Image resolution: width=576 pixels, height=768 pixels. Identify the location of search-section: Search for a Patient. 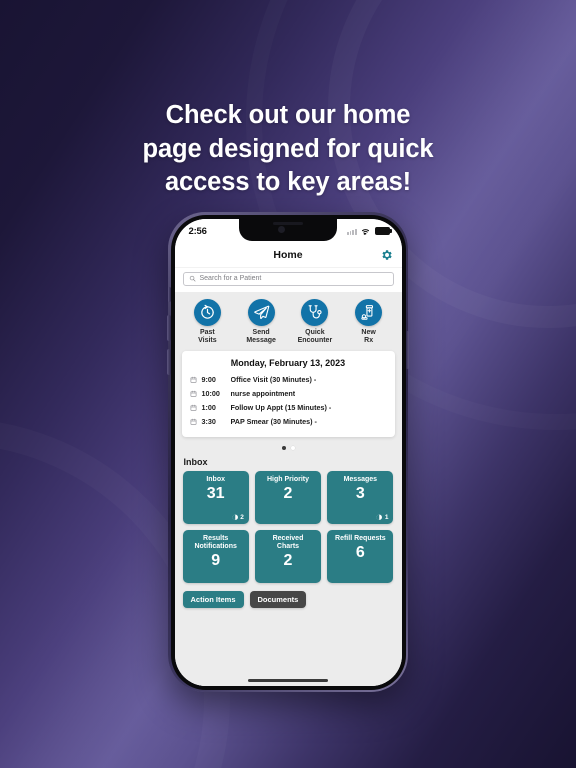
(288, 279).